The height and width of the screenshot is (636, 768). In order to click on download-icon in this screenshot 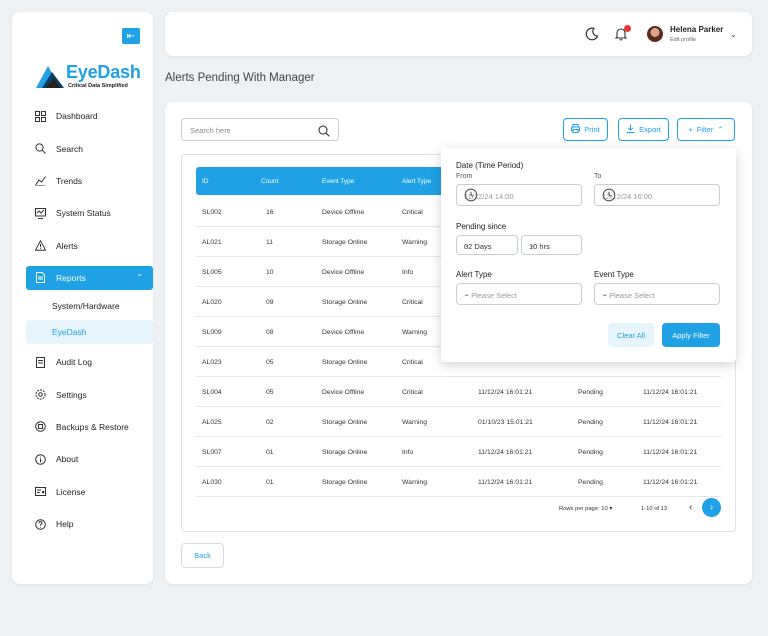, I will do `click(630, 129)`.